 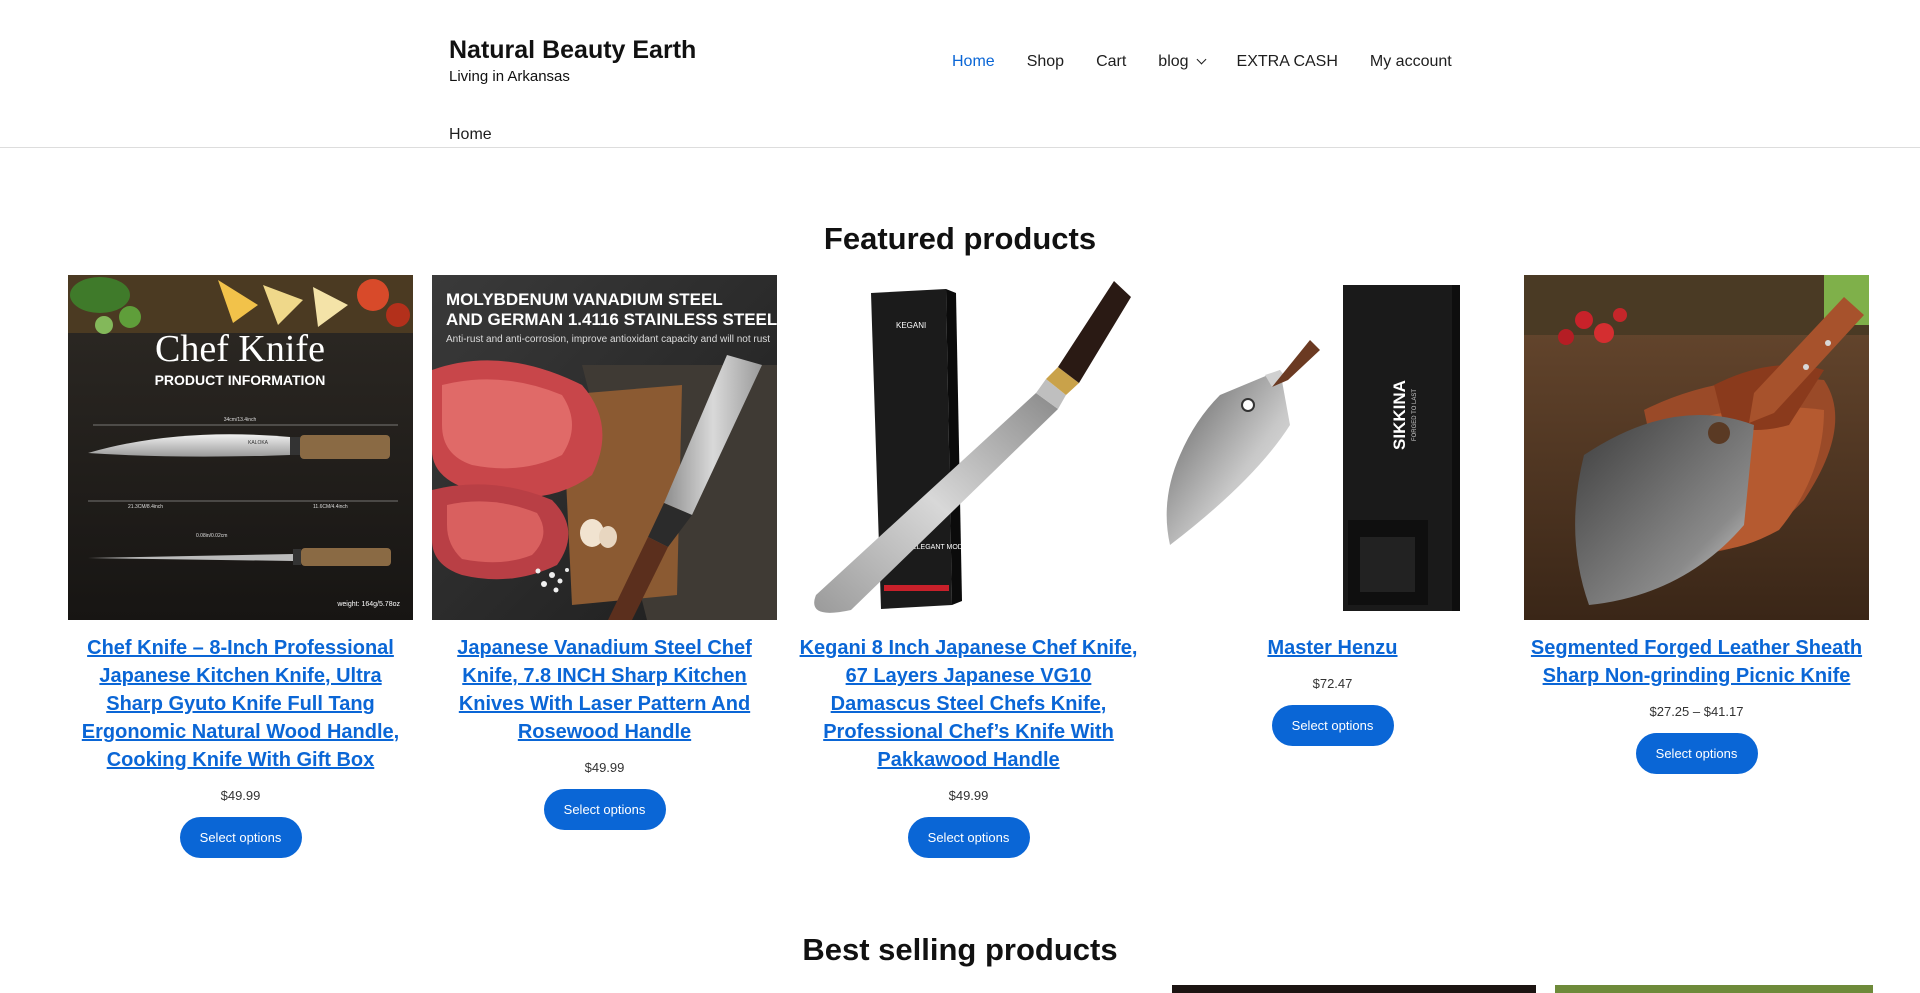 What do you see at coordinates (611, 319) in the screenshot?
I see `image-headline-line-2: AND GERMAN 1.4116 STAINLESS STEEL` at bounding box center [611, 319].